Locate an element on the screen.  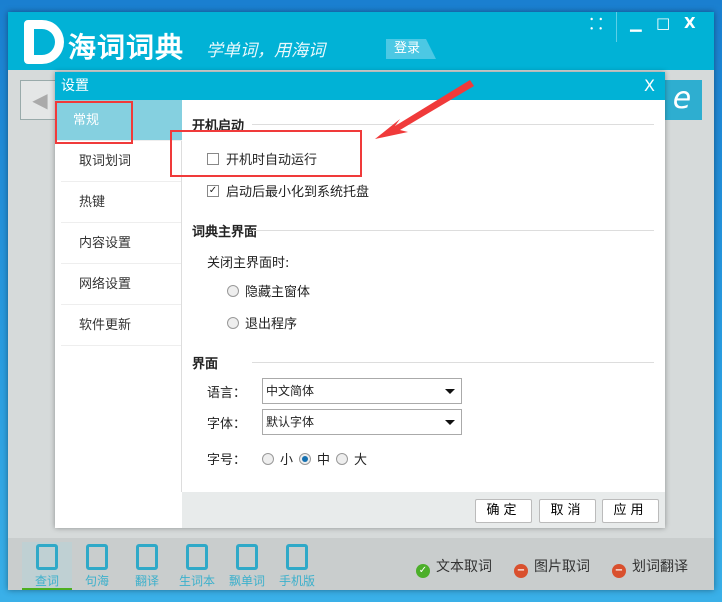
arrow-annotation is located at coordinates (424, 109).